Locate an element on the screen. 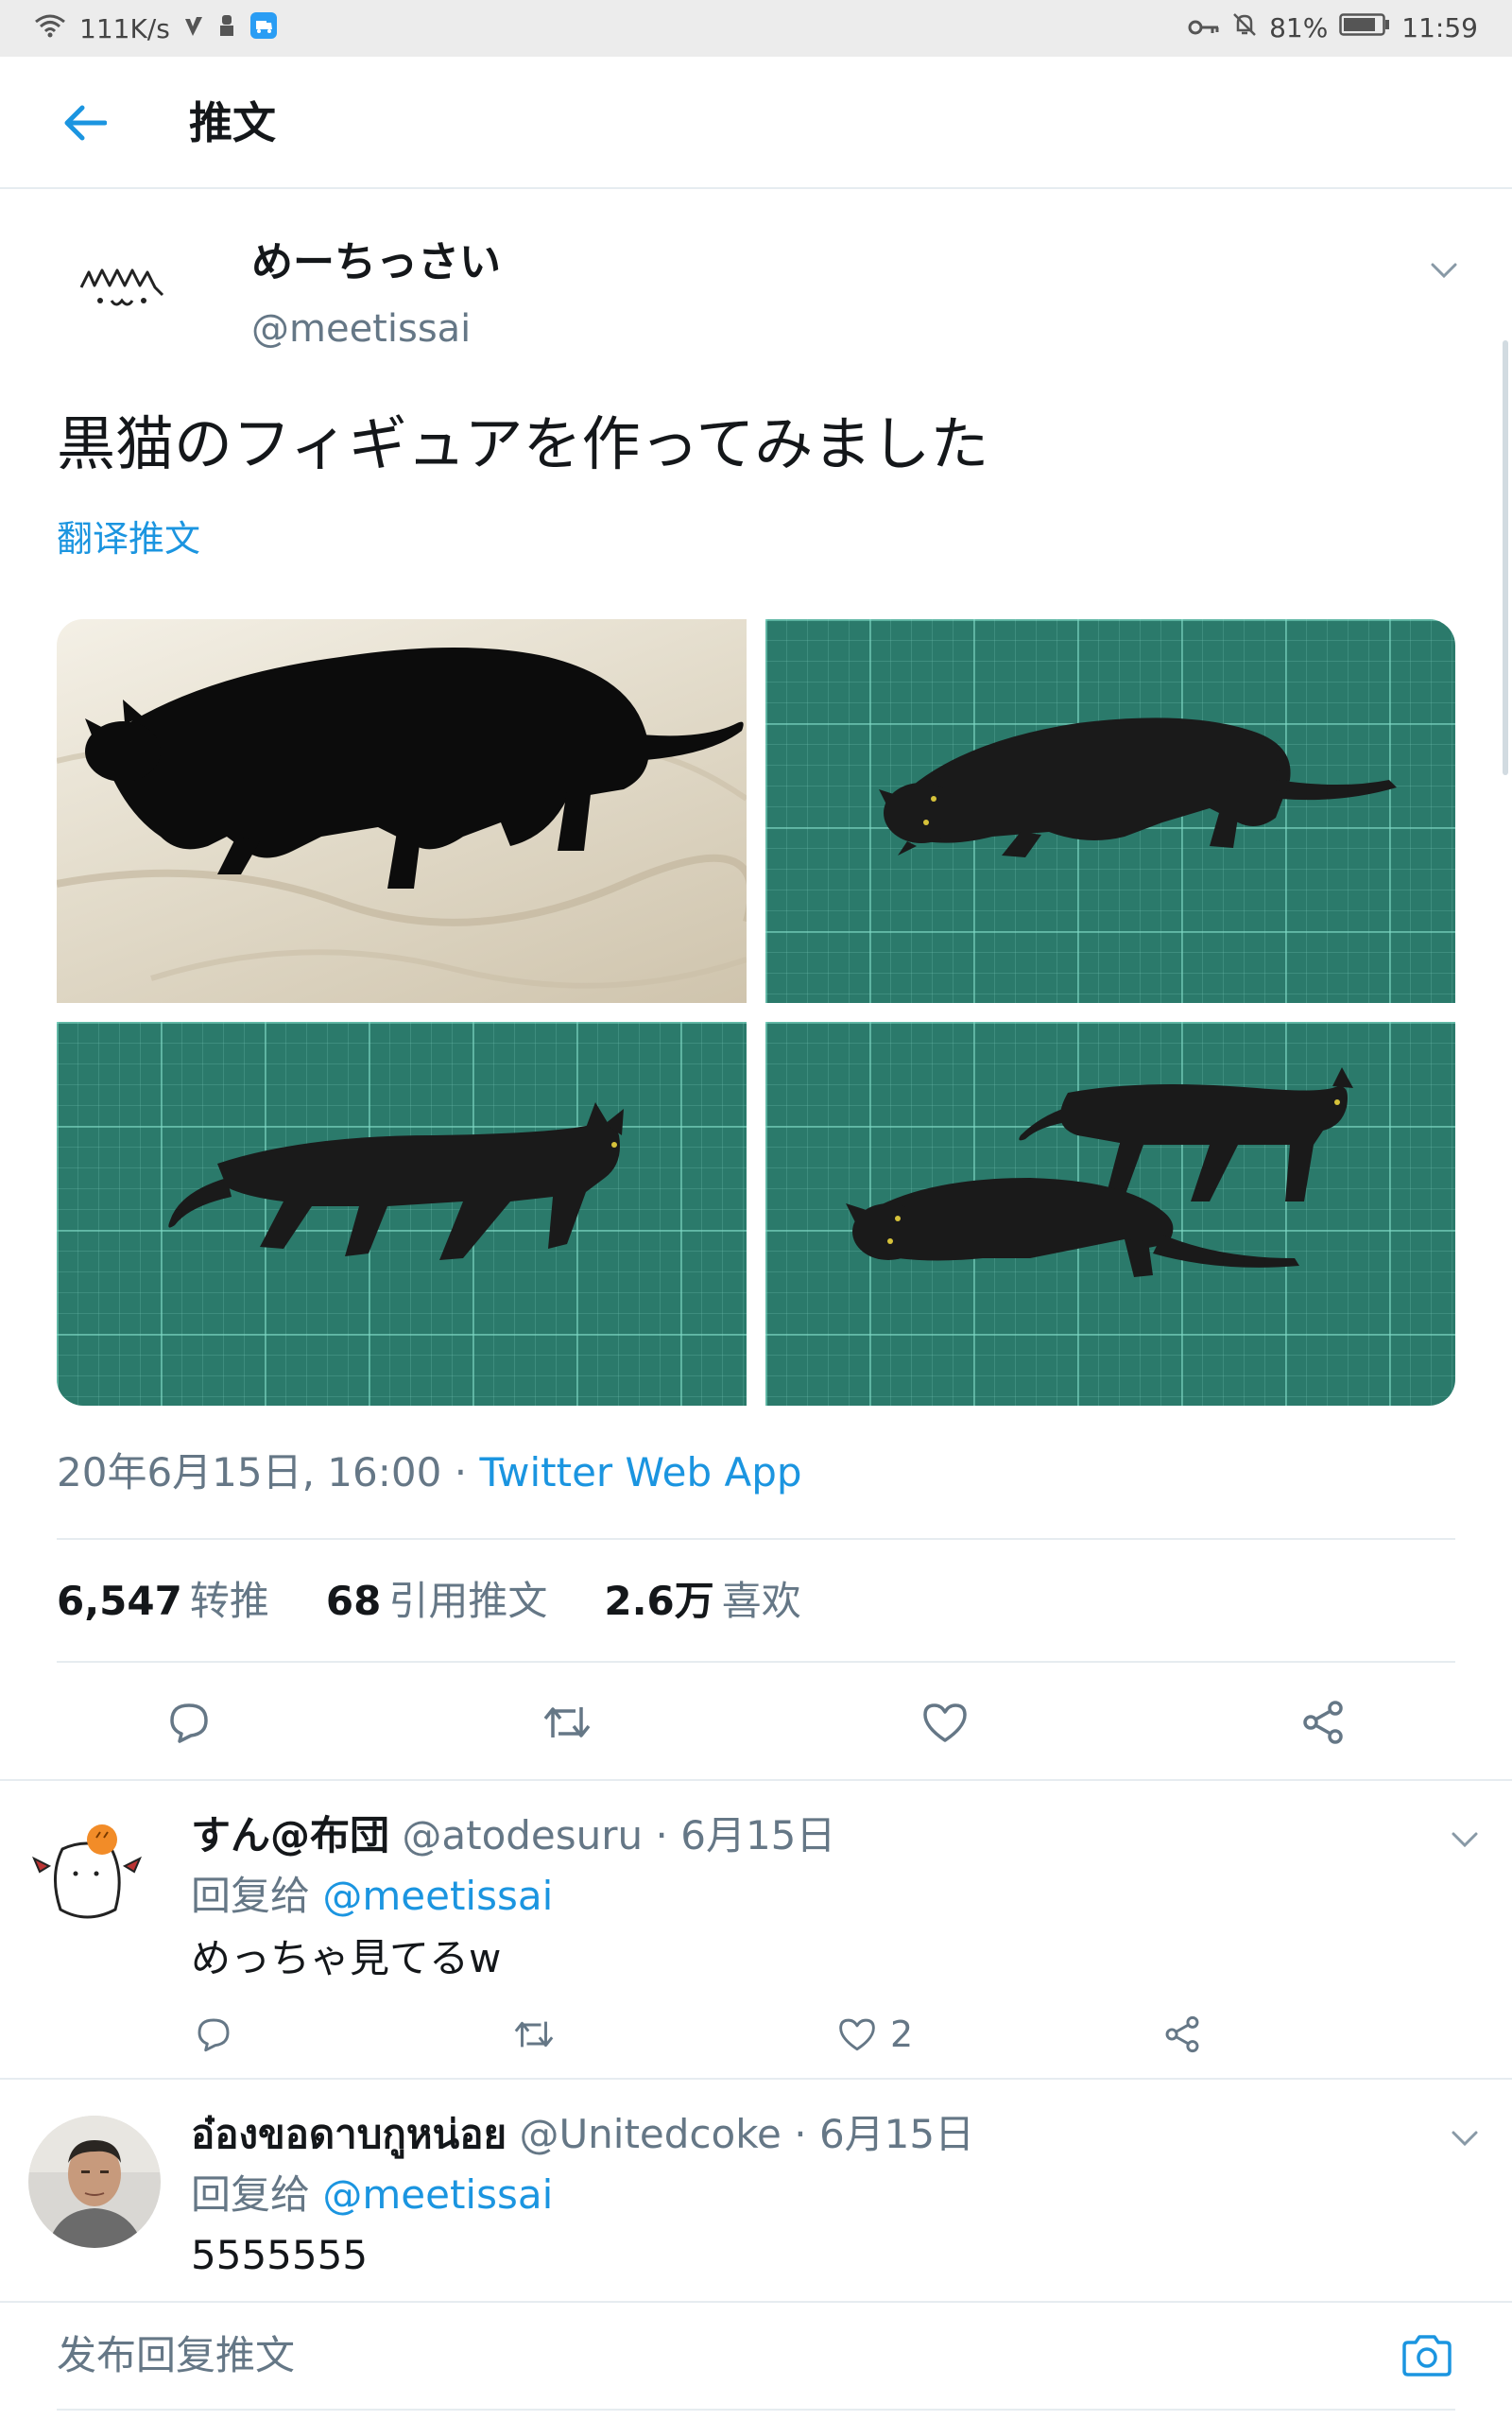  camera-button is located at coordinates (1427, 2355).